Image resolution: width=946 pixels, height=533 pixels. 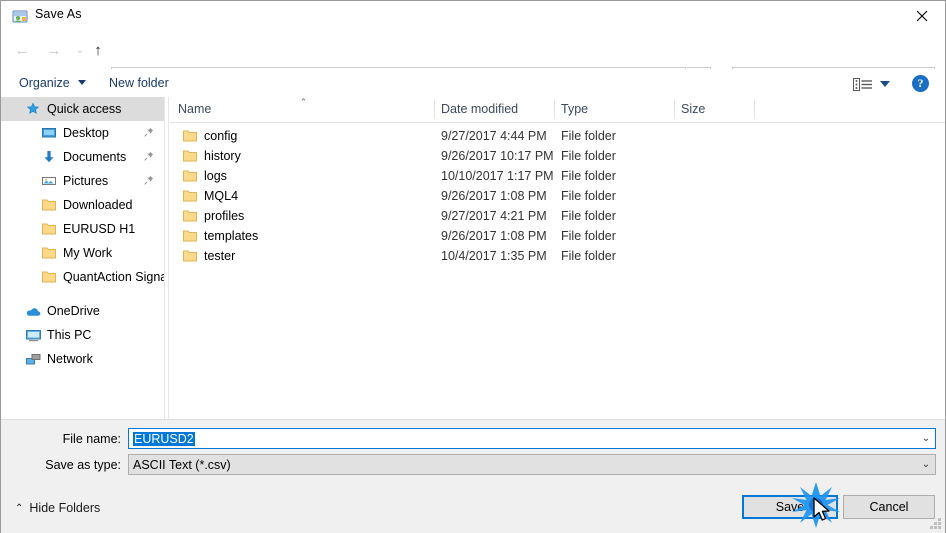 I want to click on close-button, so click(x=922, y=15).